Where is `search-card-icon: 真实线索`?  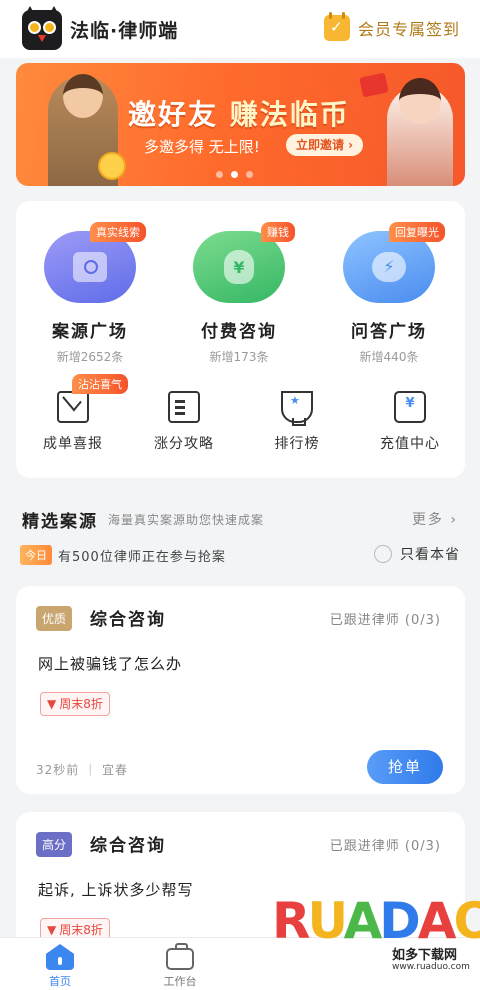
search-card-icon: 真实线索 is located at coordinates (95, 262).